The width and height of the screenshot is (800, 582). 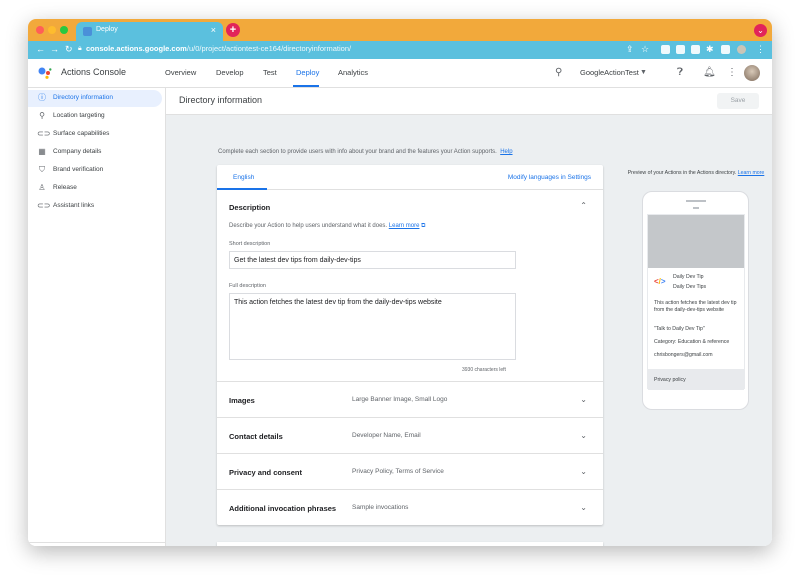 I want to click on puzzle-icon: ✱, so click(x=710, y=49).